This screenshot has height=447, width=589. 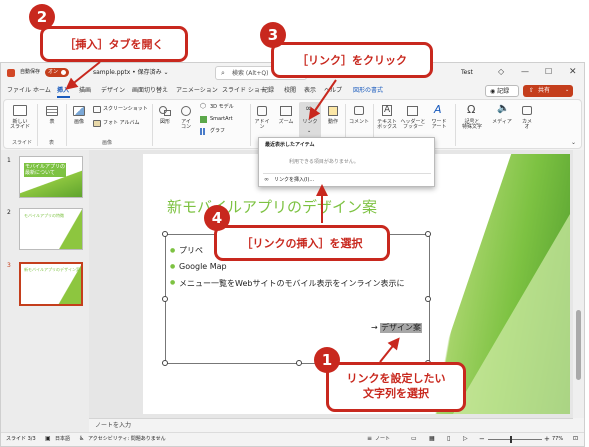 I want to click on callout-text: ［リンク］をクリック, so click(x=352, y=60).